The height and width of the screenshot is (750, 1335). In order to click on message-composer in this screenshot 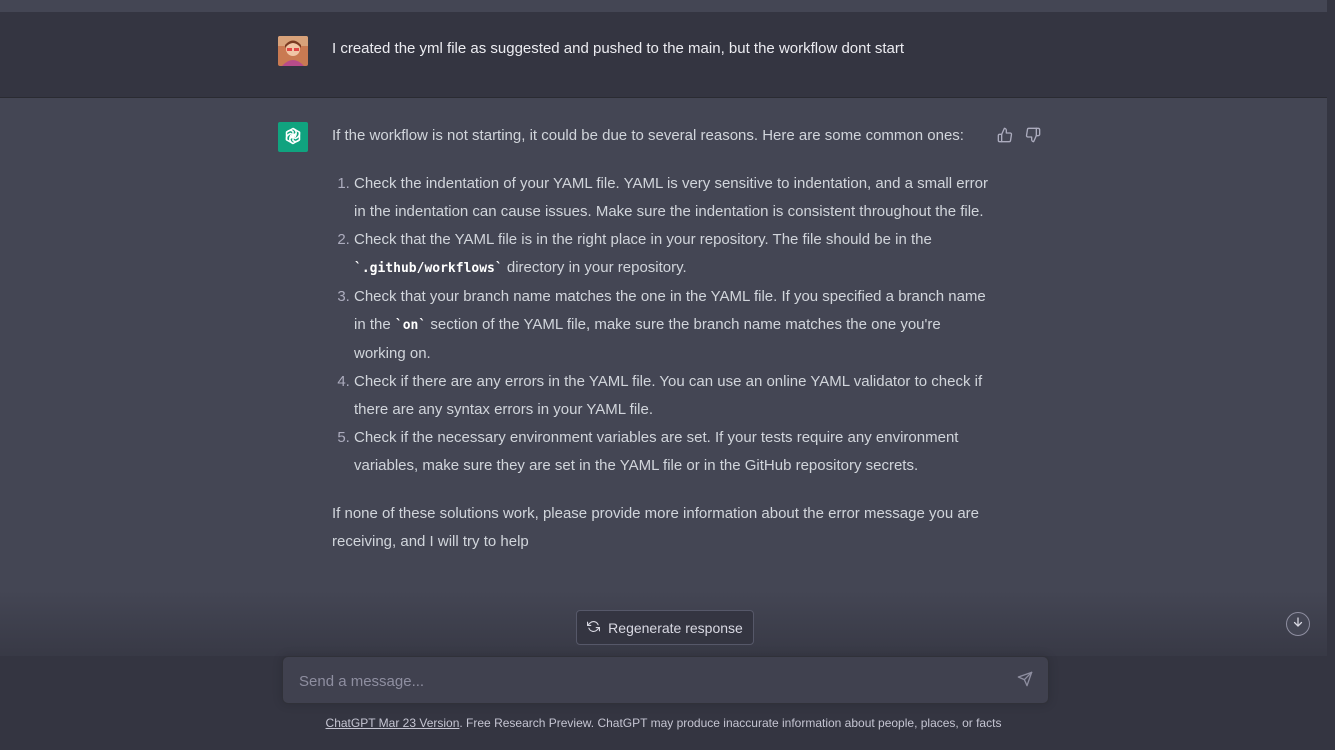, I will do `click(665, 680)`.